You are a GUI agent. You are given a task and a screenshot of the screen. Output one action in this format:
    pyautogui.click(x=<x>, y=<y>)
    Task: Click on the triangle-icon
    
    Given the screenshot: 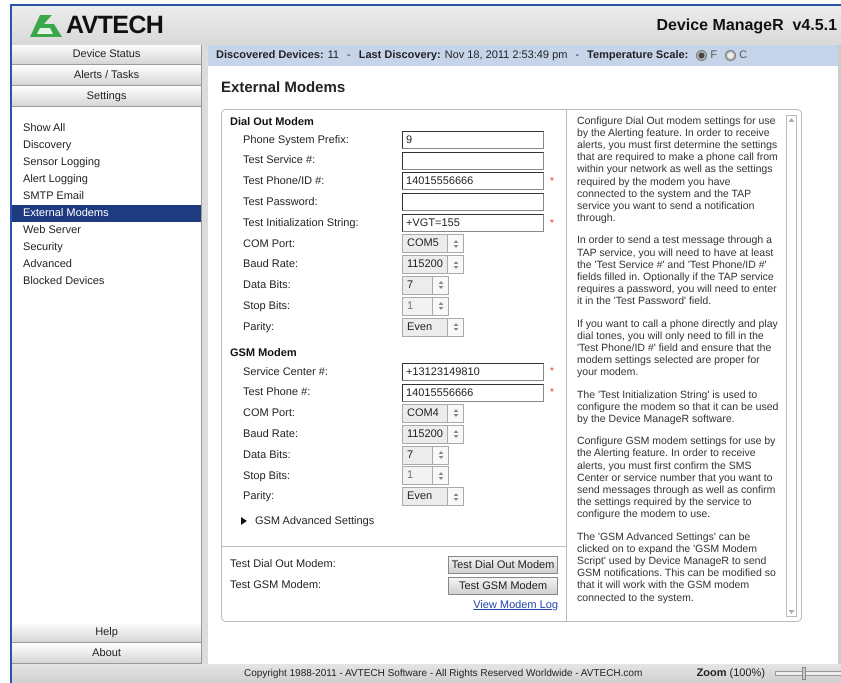 What is the action you would take?
    pyautogui.click(x=244, y=521)
    